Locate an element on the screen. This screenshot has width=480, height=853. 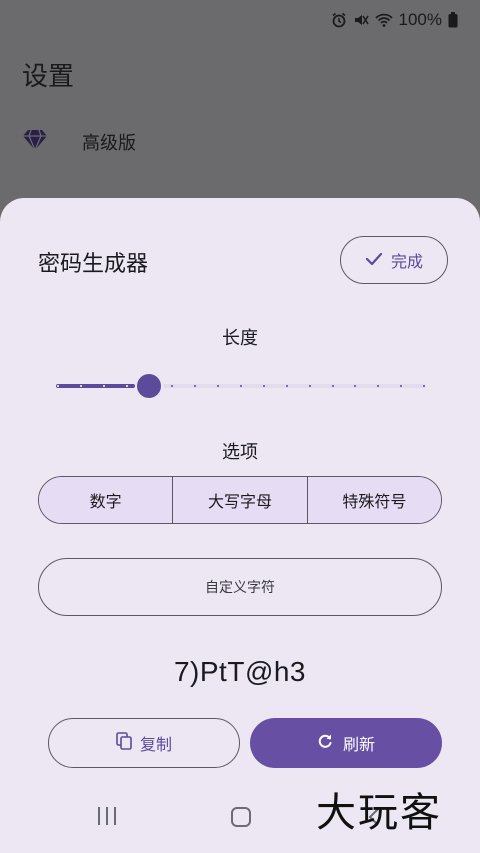
slider-track-inactive is located at coordinates (294, 386).